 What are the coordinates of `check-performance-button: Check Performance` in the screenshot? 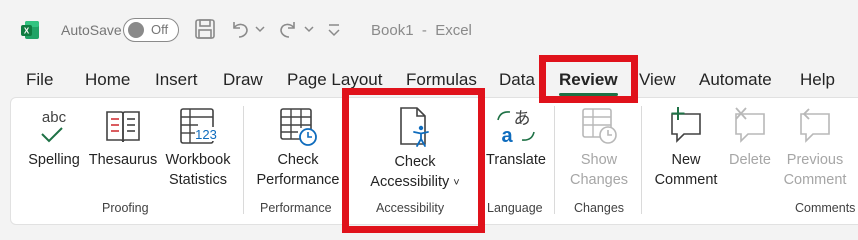 It's located at (298, 148).